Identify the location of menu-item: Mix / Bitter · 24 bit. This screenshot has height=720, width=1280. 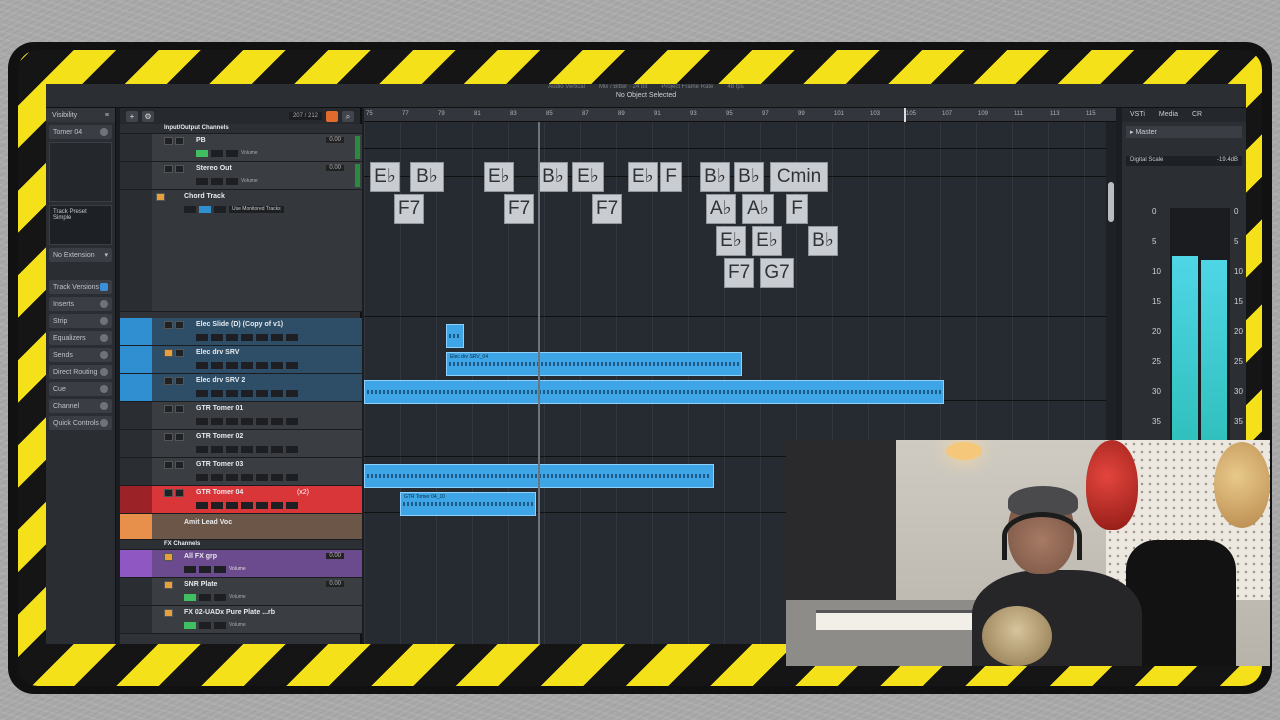
(623, 89).